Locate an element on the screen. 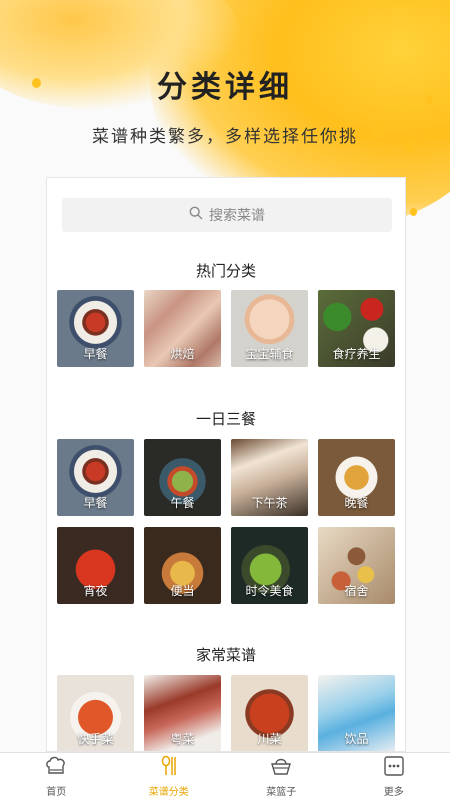  category-label: 宵夜 is located at coordinates (95, 591).